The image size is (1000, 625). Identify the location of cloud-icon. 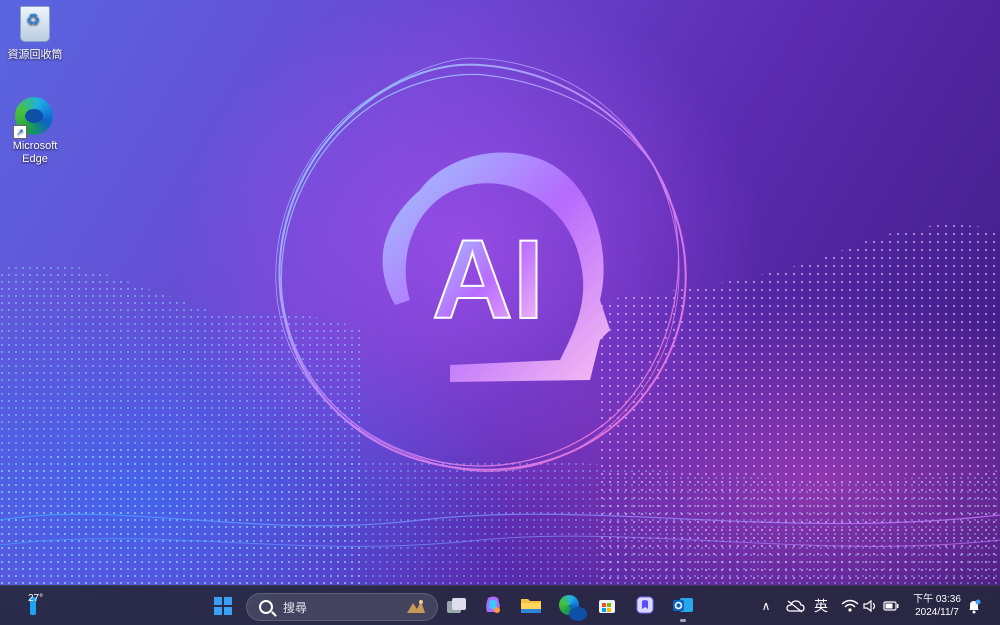
(795, 606).